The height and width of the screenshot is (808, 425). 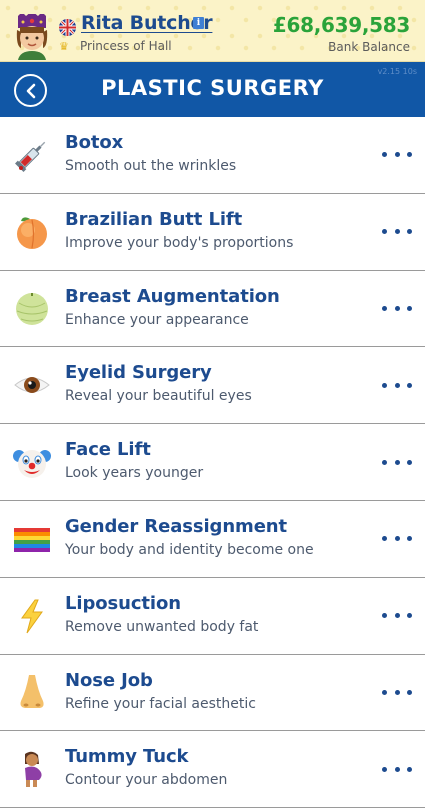 What do you see at coordinates (189, 549) in the screenshot?
I see `item-subtitle: Your body and identity become one` at bounding box center [189, 549].